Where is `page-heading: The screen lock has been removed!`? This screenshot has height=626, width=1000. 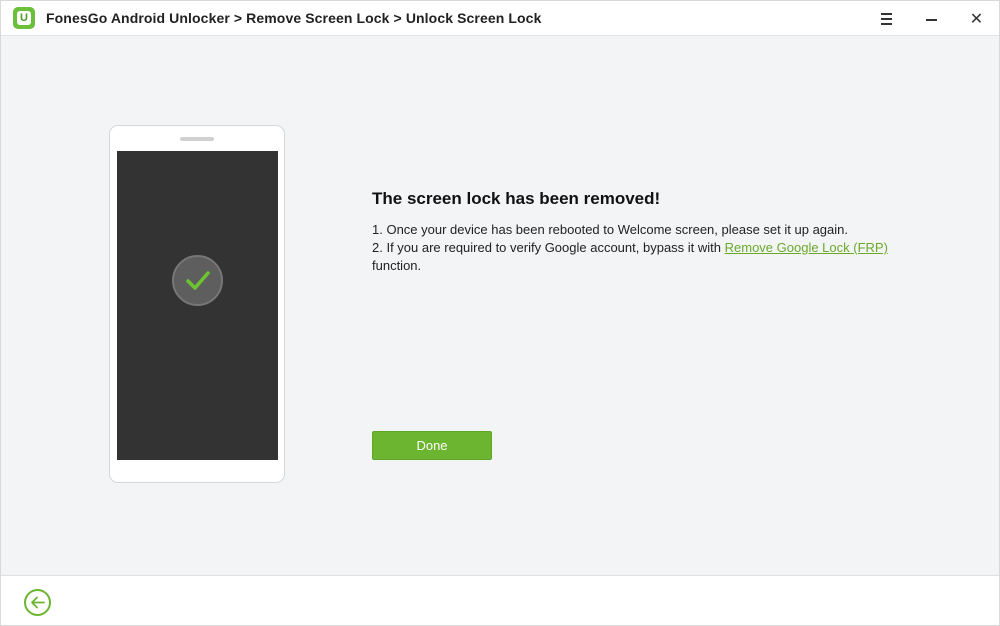 page-heading: The screen lock has been removed! is located at coordinates (516, 198).